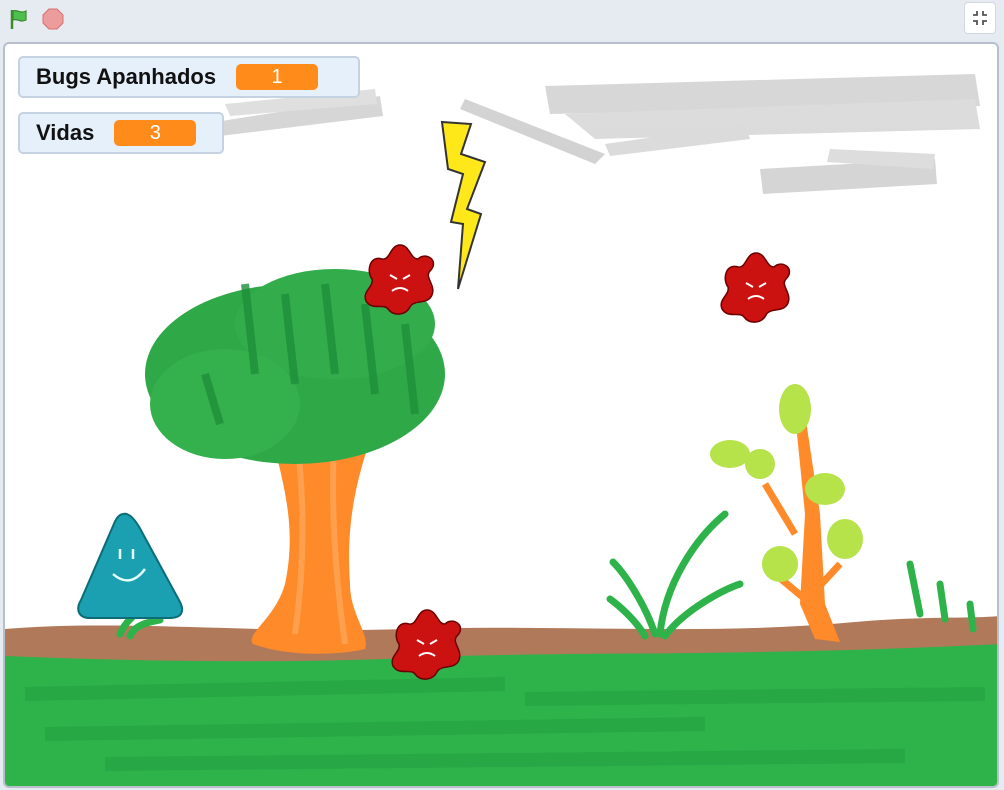 This screenshot has height=790, width=1004. I want to click on player-sprite, so click(130, 565).